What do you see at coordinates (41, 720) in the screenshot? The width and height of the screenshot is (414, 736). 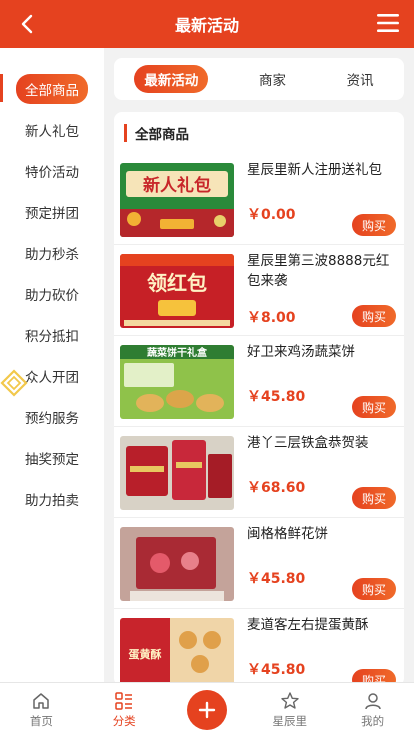 I see `nav-label: 首页` at bounding box center [41, 720].